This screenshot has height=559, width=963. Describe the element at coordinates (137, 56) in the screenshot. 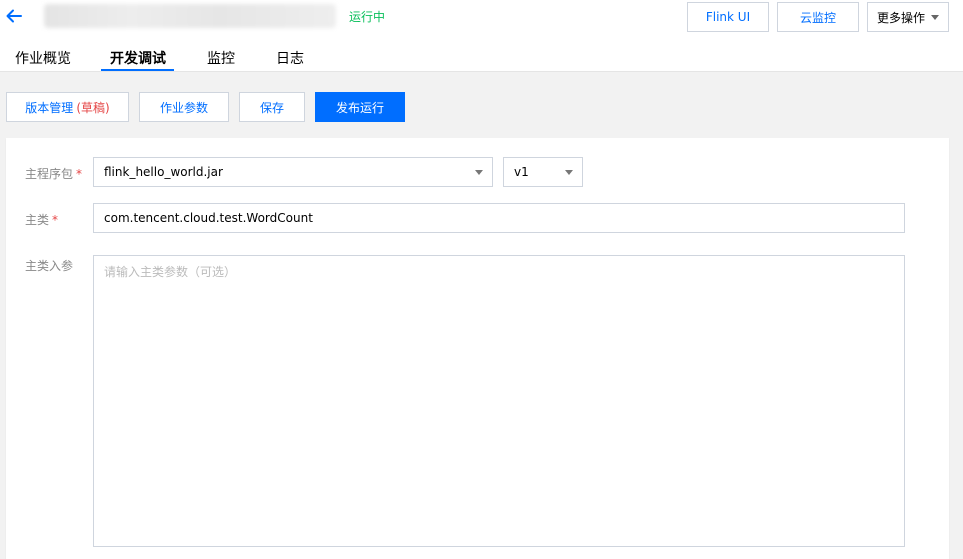

I see `tab-dev-debug: 开发调试` at that location.